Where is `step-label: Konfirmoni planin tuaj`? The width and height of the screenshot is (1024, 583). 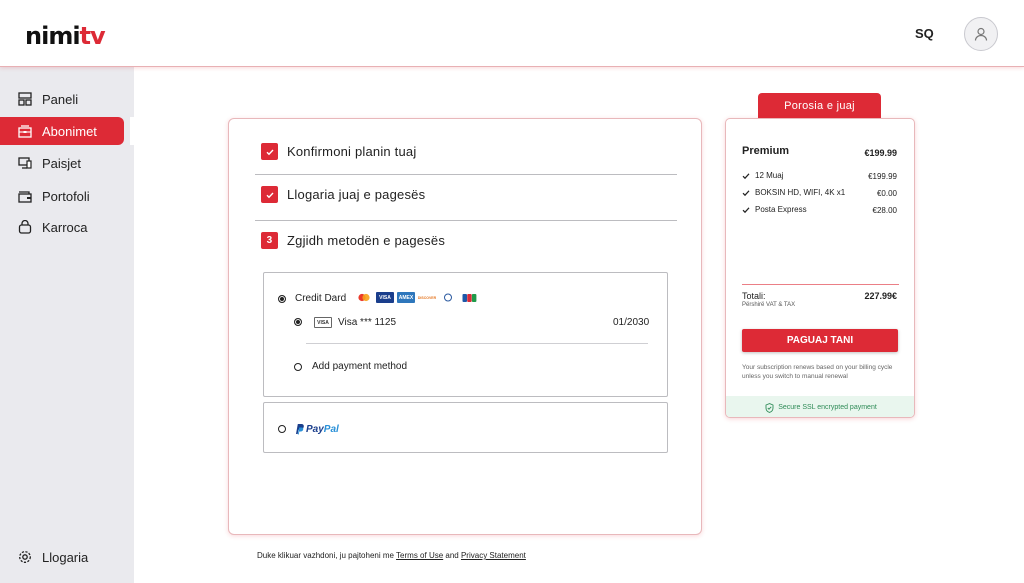
step-label: Konfirmoni planin tuaj is located at coordinates (352, 151).